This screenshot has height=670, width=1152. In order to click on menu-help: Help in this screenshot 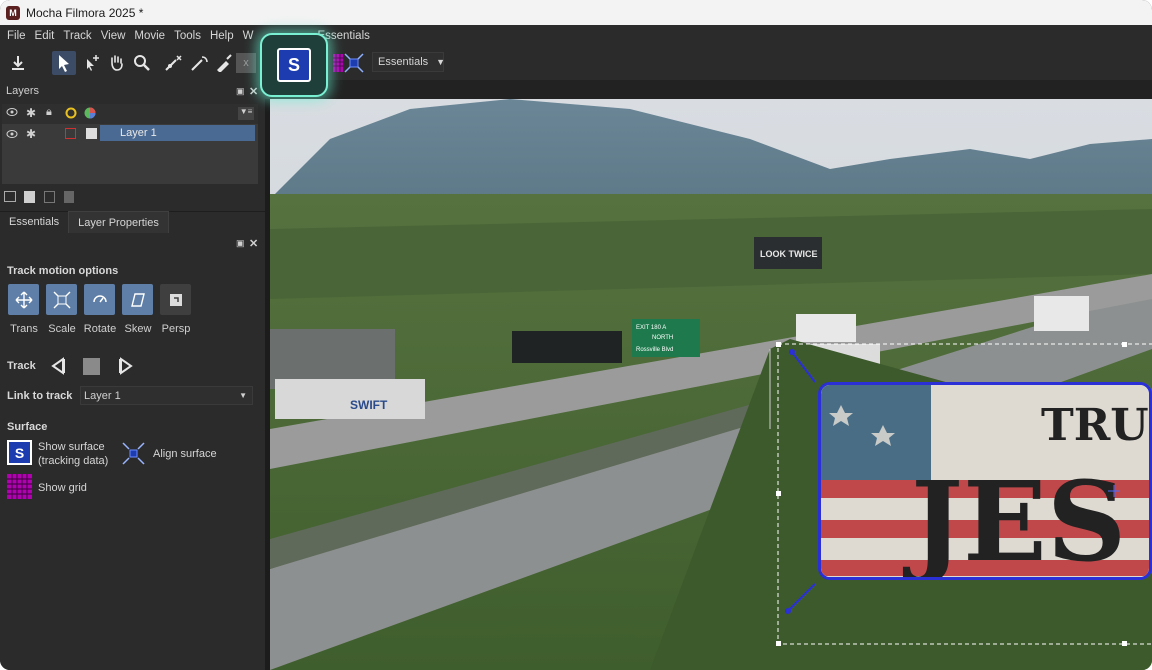, I will do `click(222, 36)`.